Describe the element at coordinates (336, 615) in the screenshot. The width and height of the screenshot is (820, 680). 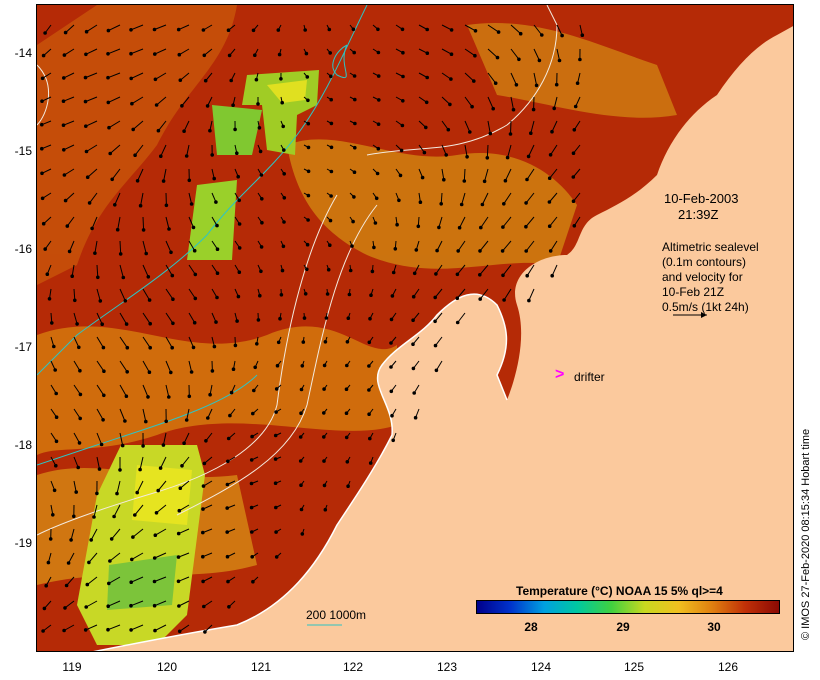
I see `isobath-legend-label: 200 1000m` at that location.